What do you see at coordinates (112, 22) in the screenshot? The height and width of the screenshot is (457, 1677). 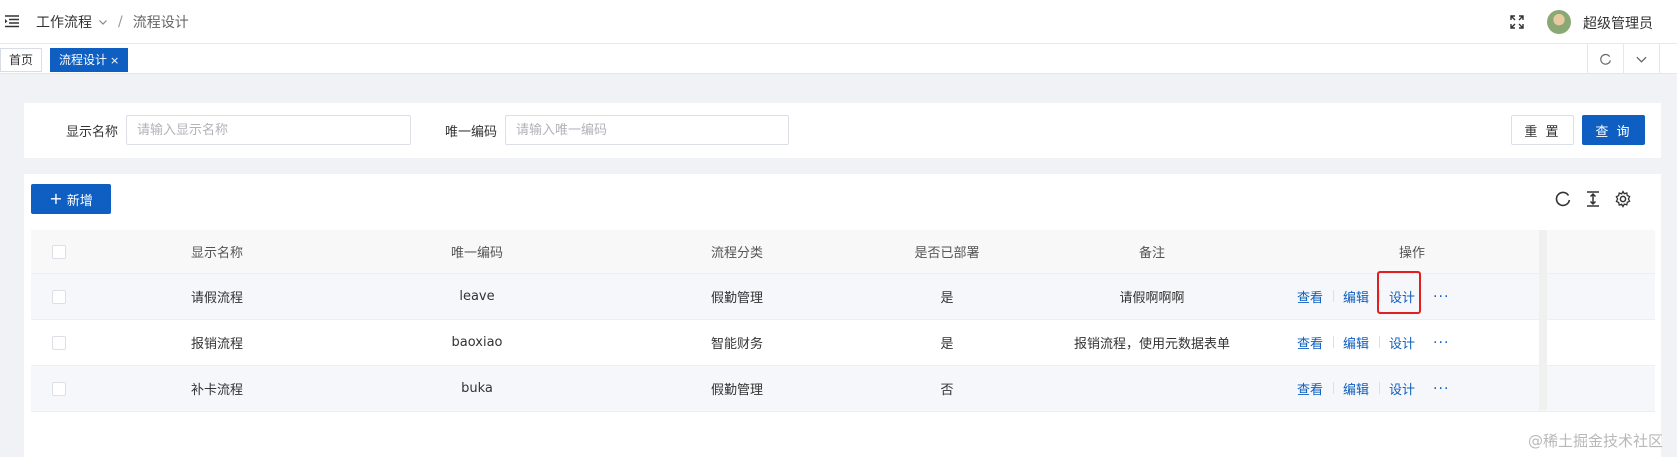 I see `breadcrumb: 工作流程 / 流程设计` at bounding box center [112, 22].